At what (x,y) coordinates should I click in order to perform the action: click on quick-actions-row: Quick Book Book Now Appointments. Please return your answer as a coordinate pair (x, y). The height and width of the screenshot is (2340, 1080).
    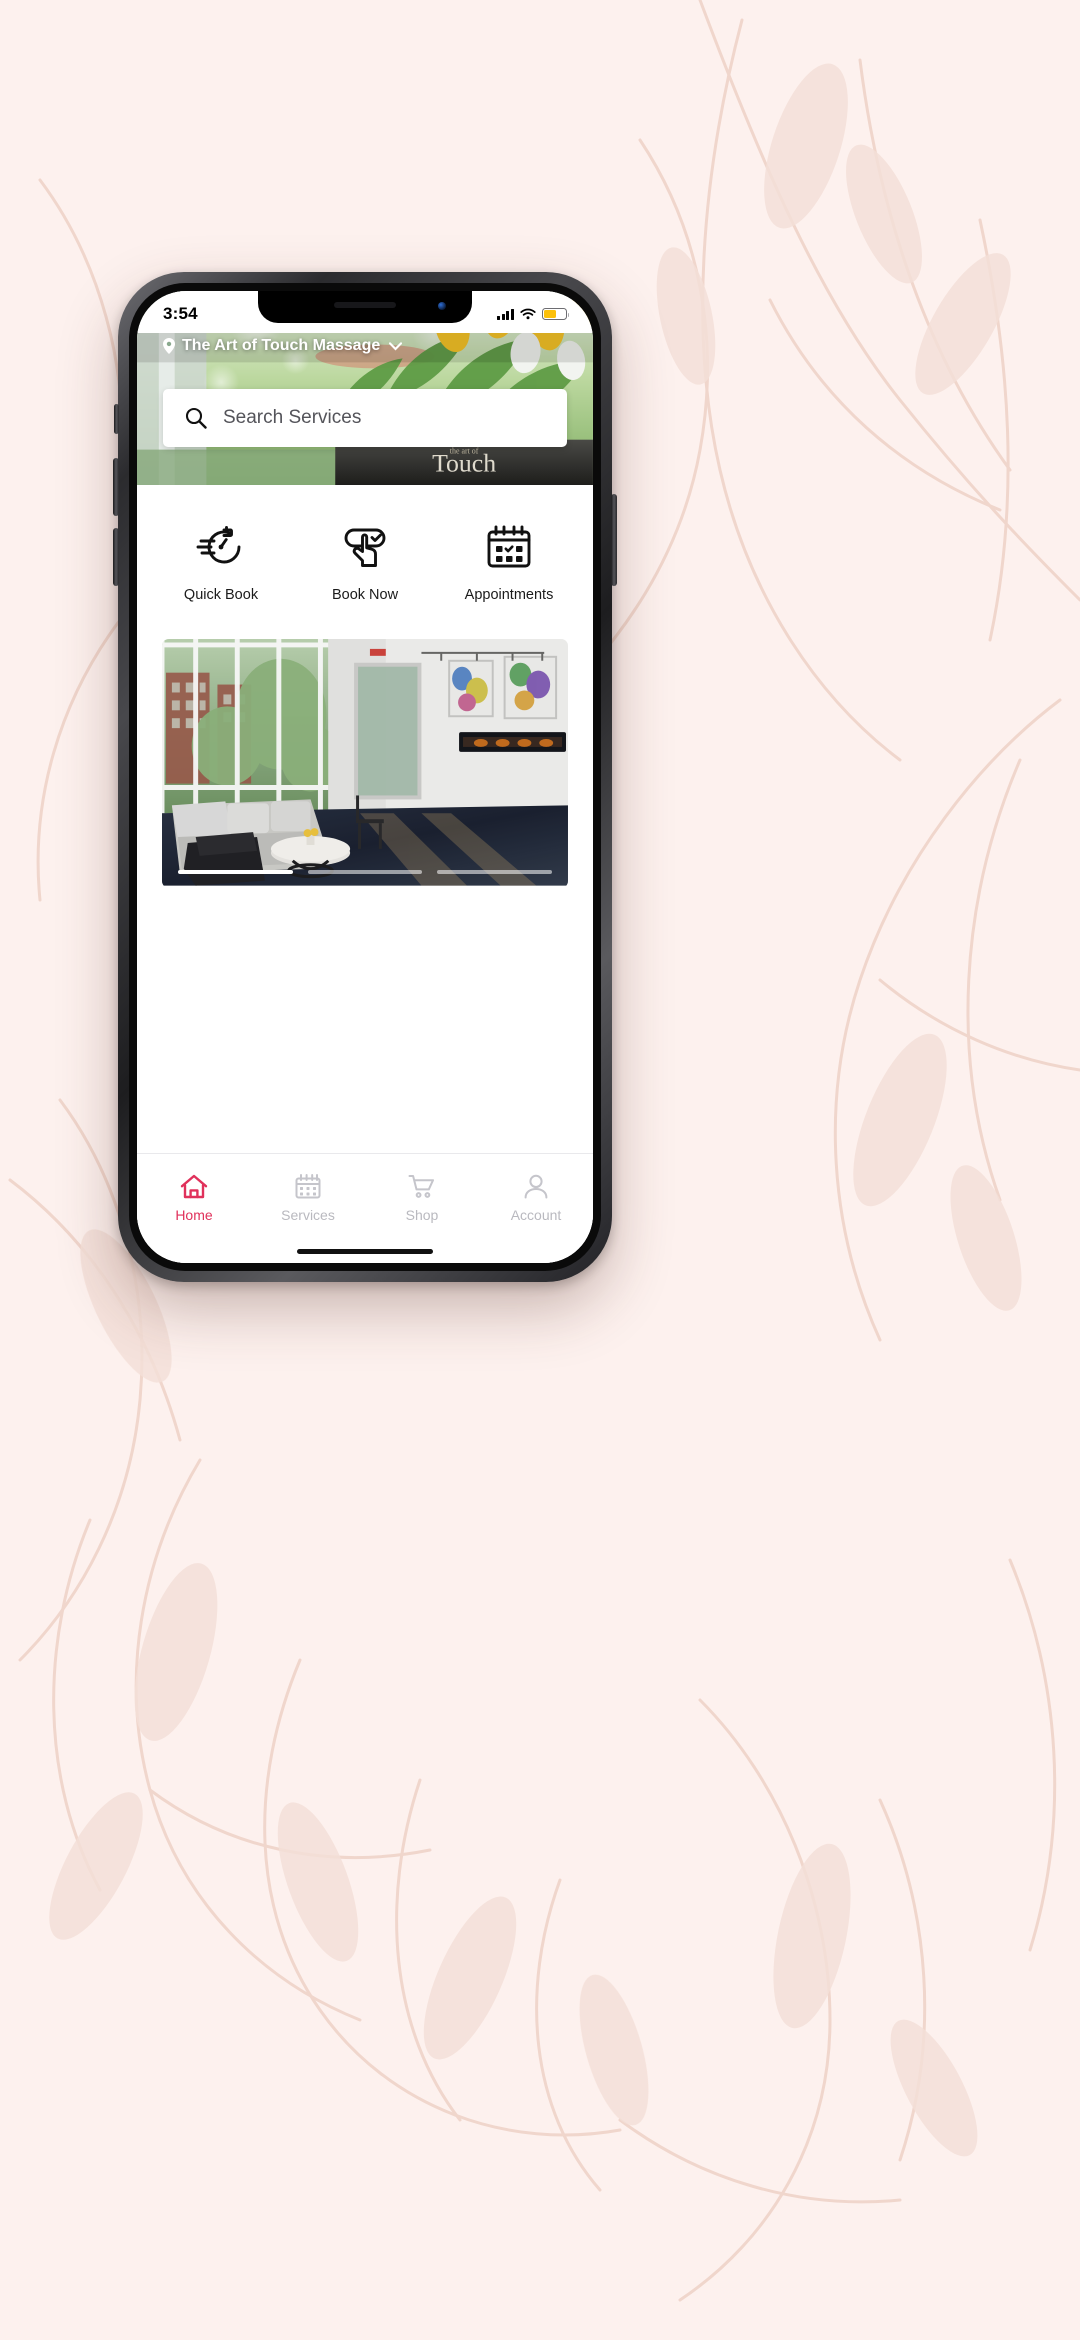
    Looking at the image, I should click on (365, 555).